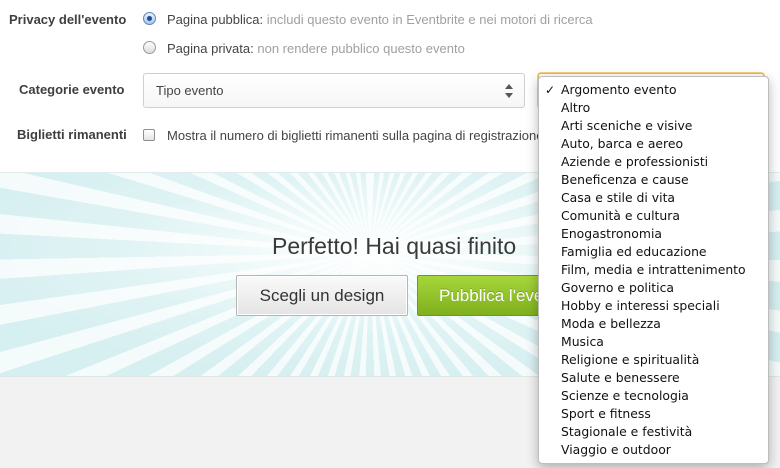 This screenshot has width=780, height=468. I want to click on dropdown-option: Governo e politica, so click(653, 288).